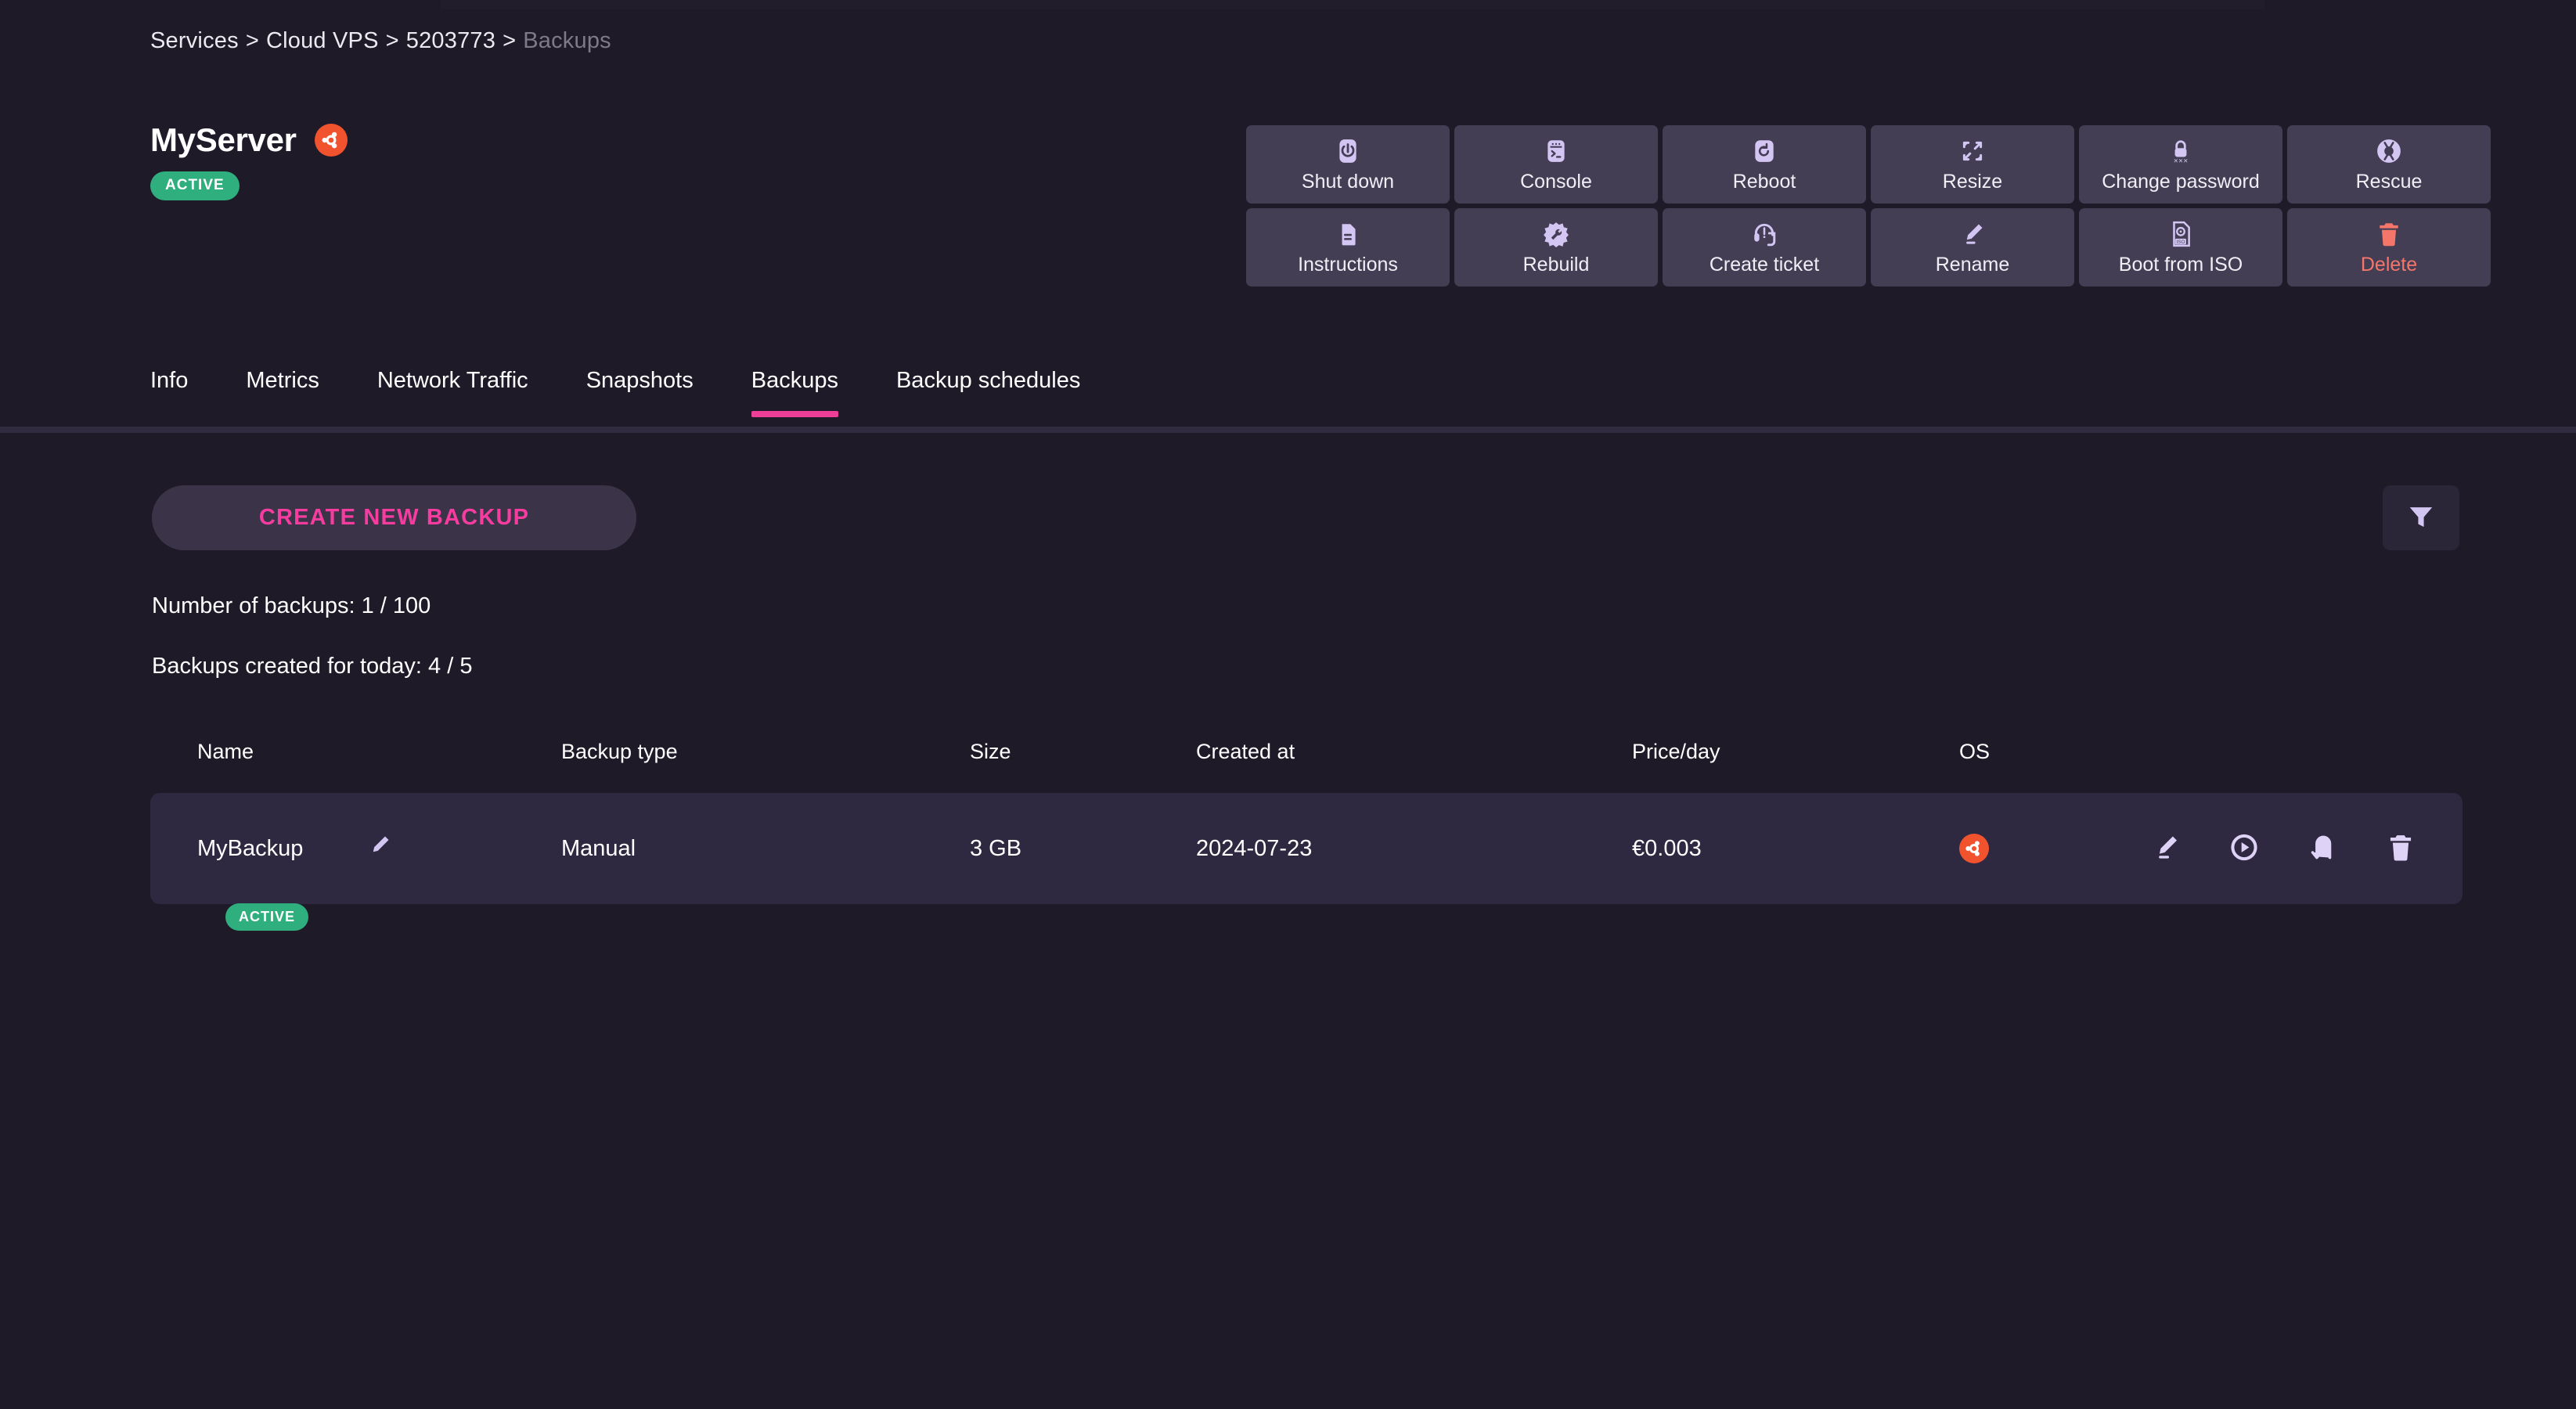  I want to click on filter-button, so click(2421, 517).